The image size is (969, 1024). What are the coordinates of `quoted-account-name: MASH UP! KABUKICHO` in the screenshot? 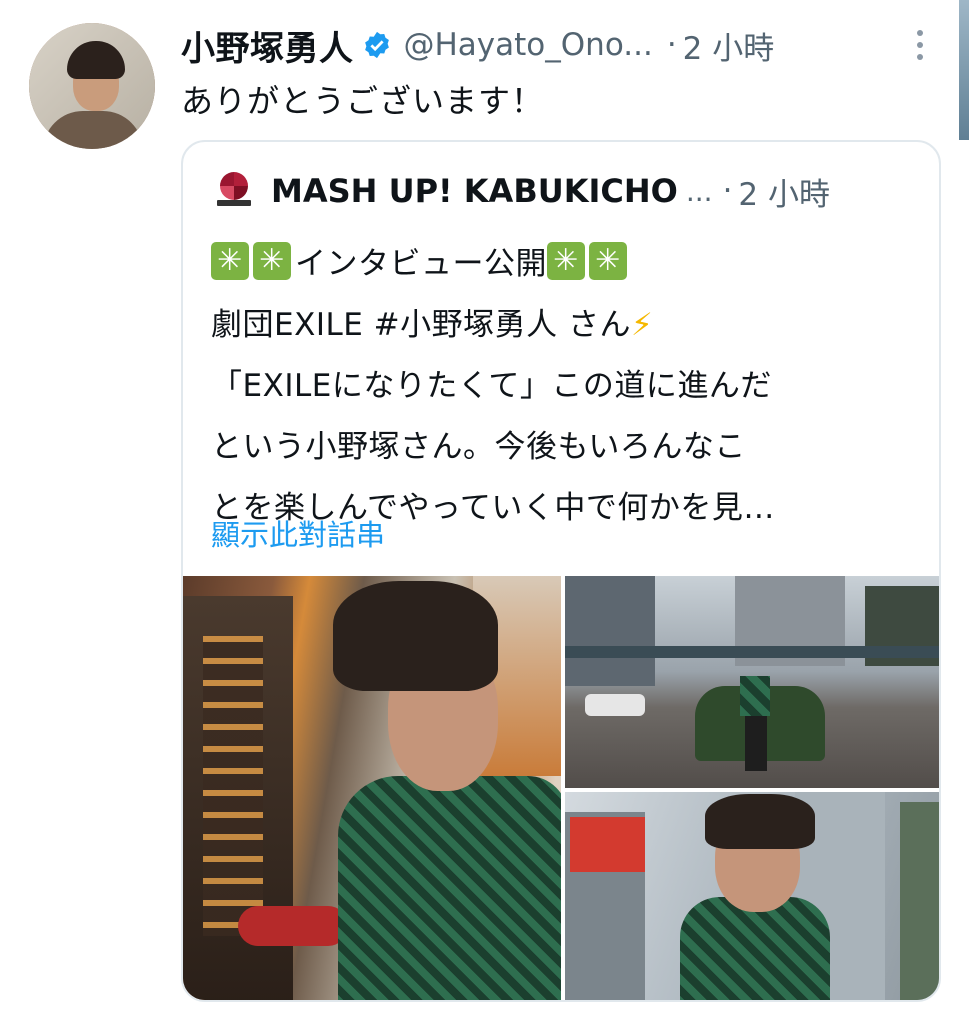 It's located at (474, 191).